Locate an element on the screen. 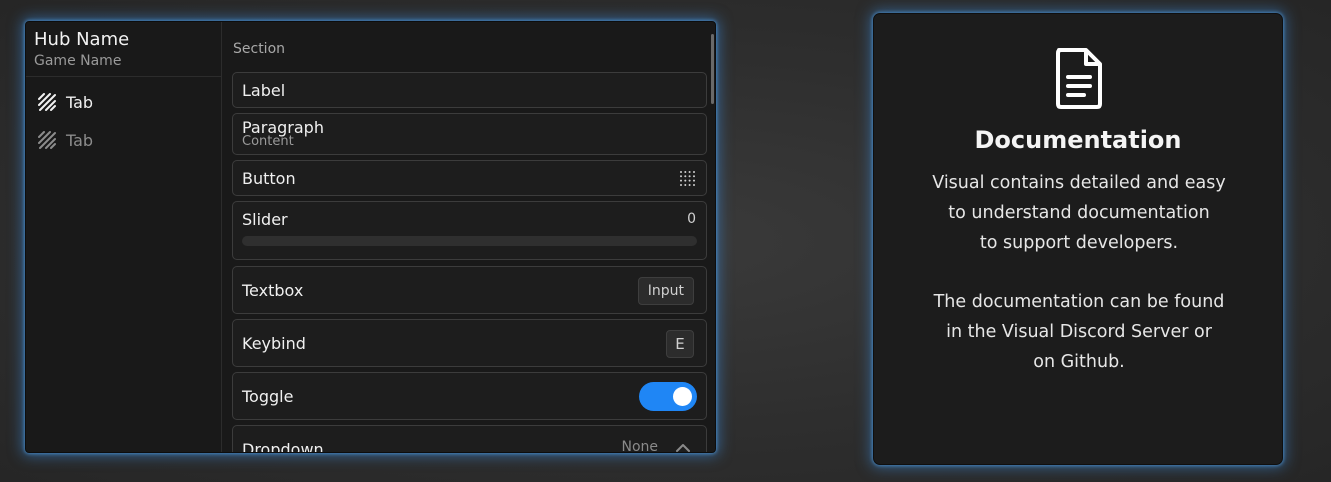  toggle-element: Toggle is located at coordinates (469, 396).